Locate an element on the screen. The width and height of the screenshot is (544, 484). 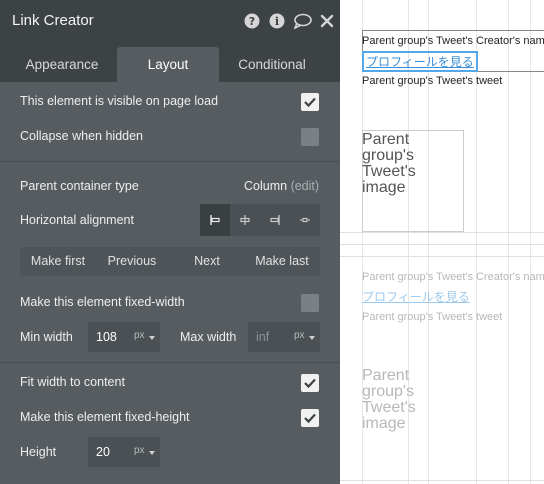
horizontal-alignment-label: Horizontal alignment is located at coordinates (77, 220).